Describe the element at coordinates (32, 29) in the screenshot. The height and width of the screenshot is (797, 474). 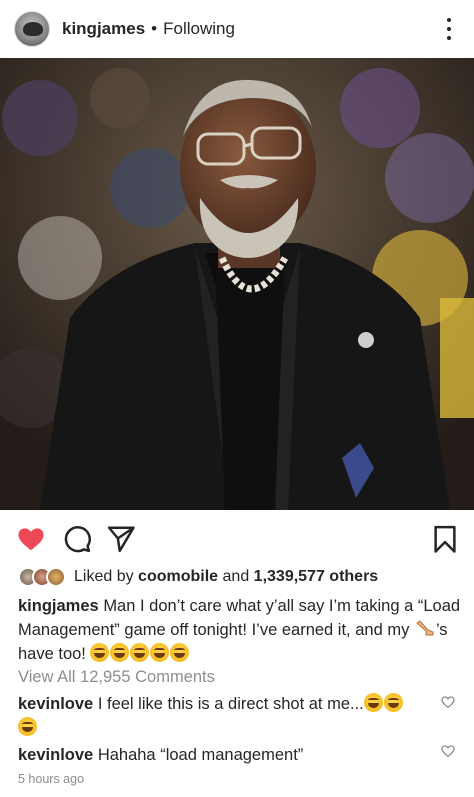
I see `avatar` at that location.